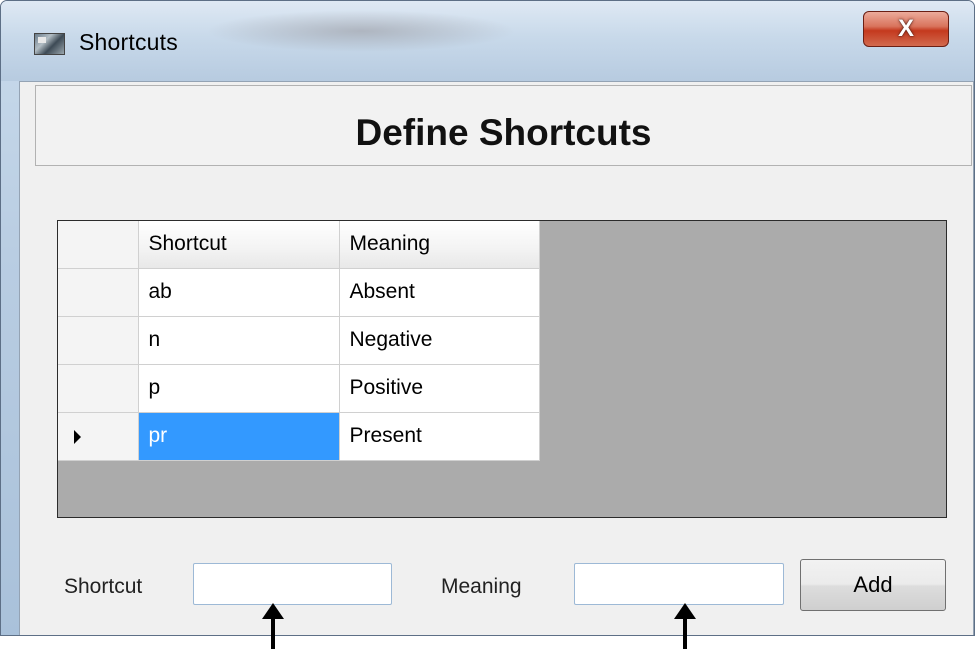  What do you see at coordinates (487, 642) in the screenshot?
I see `bottom-margin` at bounding box center [487, 642].